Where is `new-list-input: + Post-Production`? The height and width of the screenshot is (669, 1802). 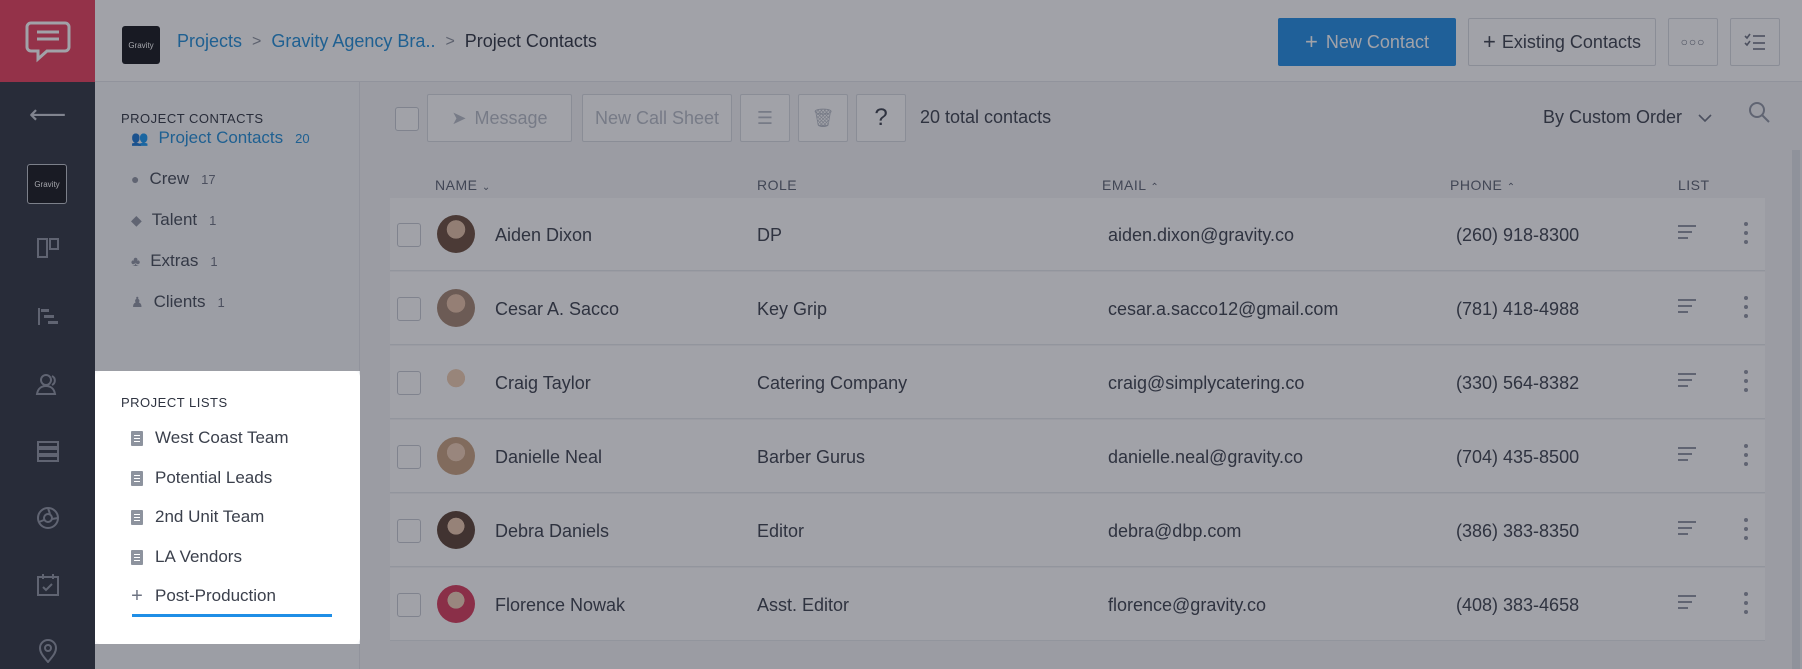 new-list-input: + Post-Production is located at coordinates (203, 596).